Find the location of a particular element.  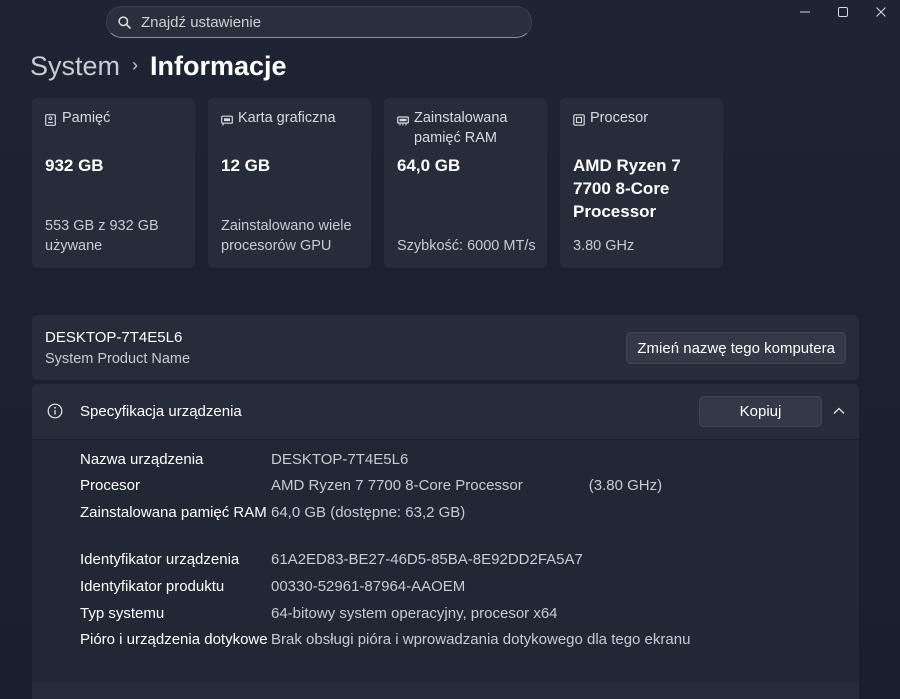

spec-processor-frequency: (3.80 GHz) is located at coordinates (625, 485).